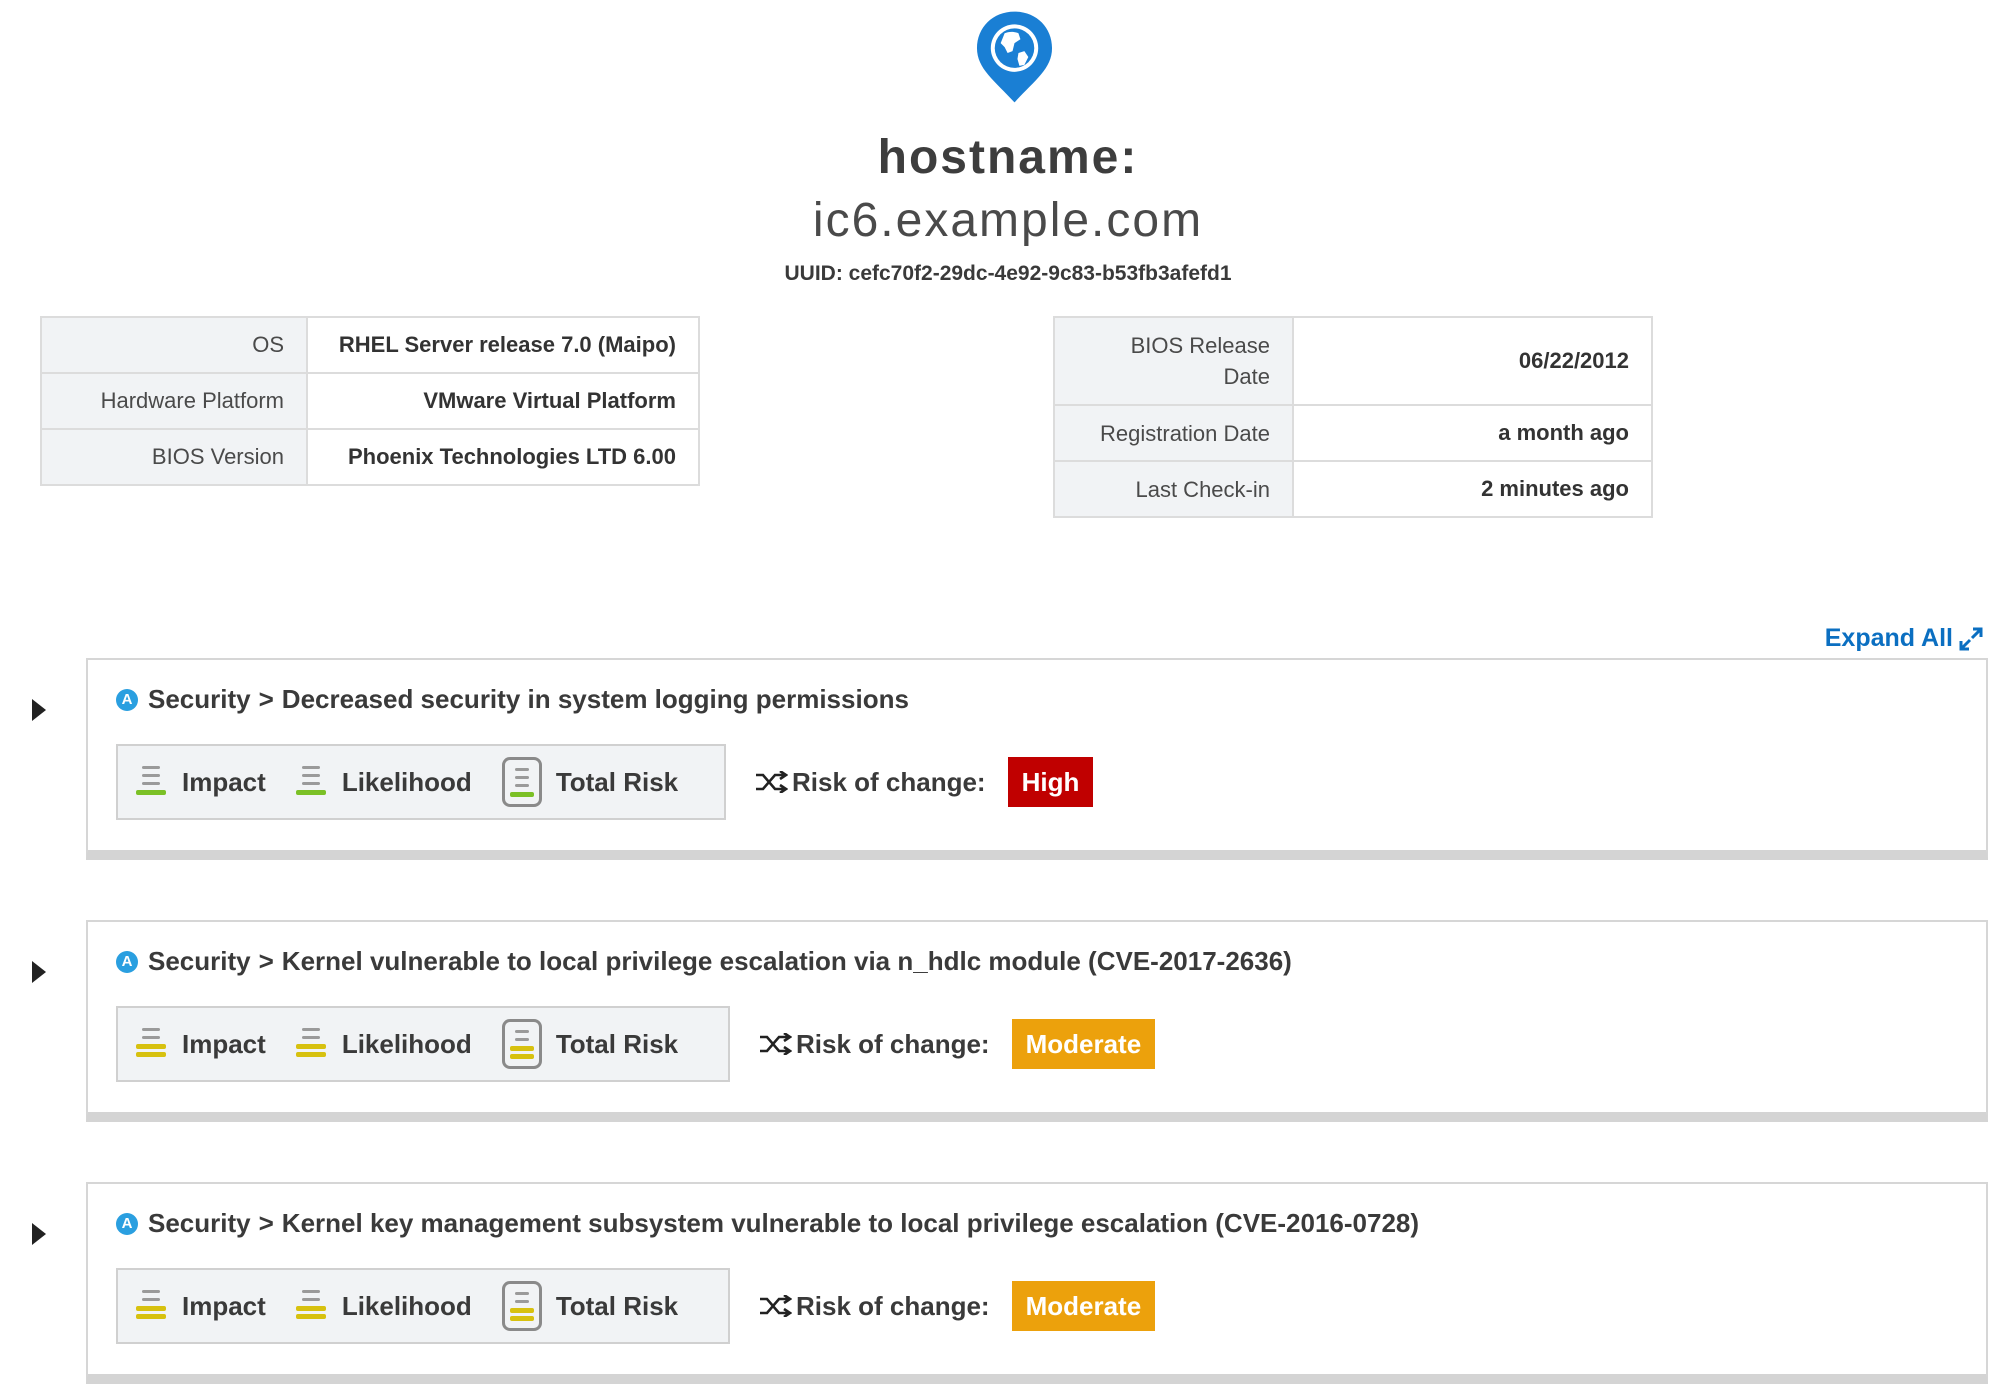  I want to click on info-key: BIOS Version, so click(174, 457).